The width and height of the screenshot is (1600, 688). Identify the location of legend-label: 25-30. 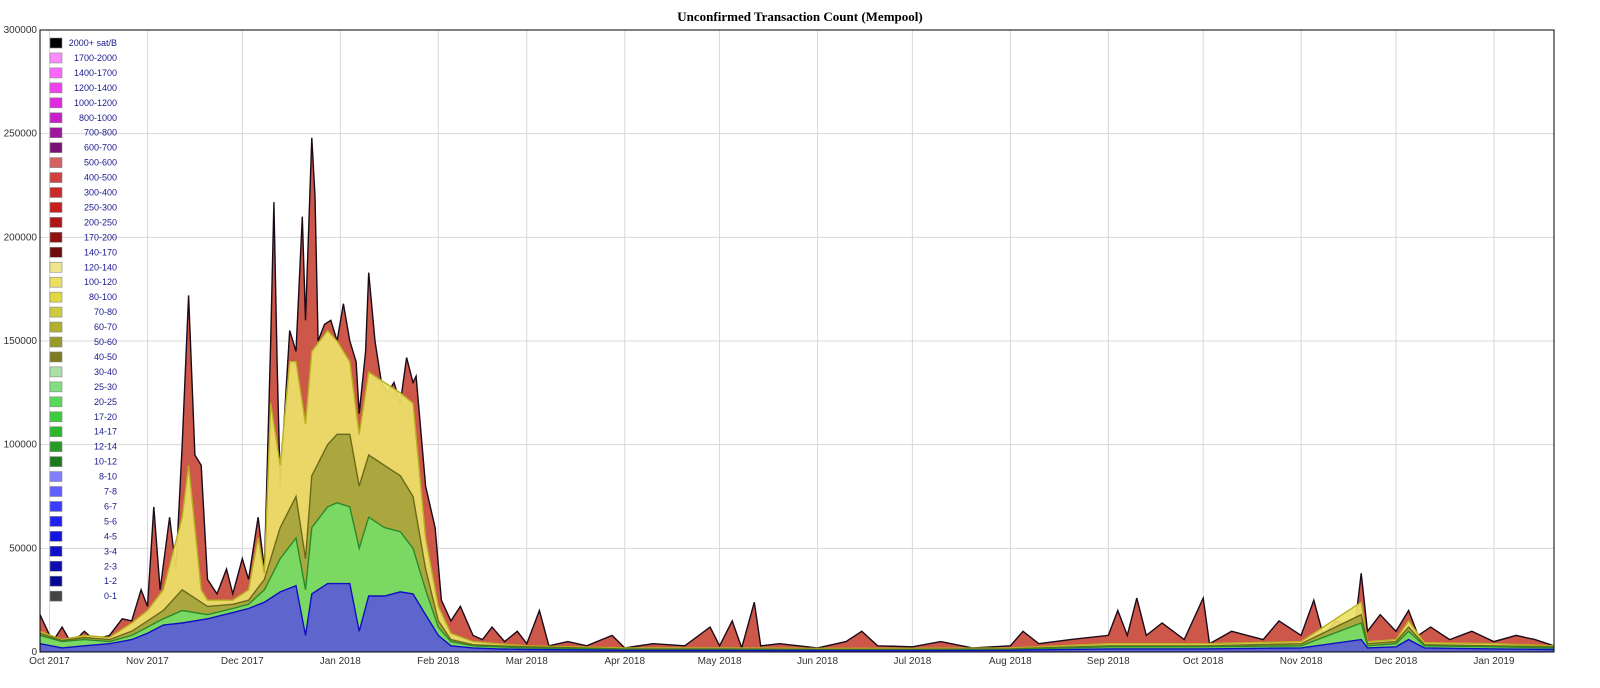
(105, 387).